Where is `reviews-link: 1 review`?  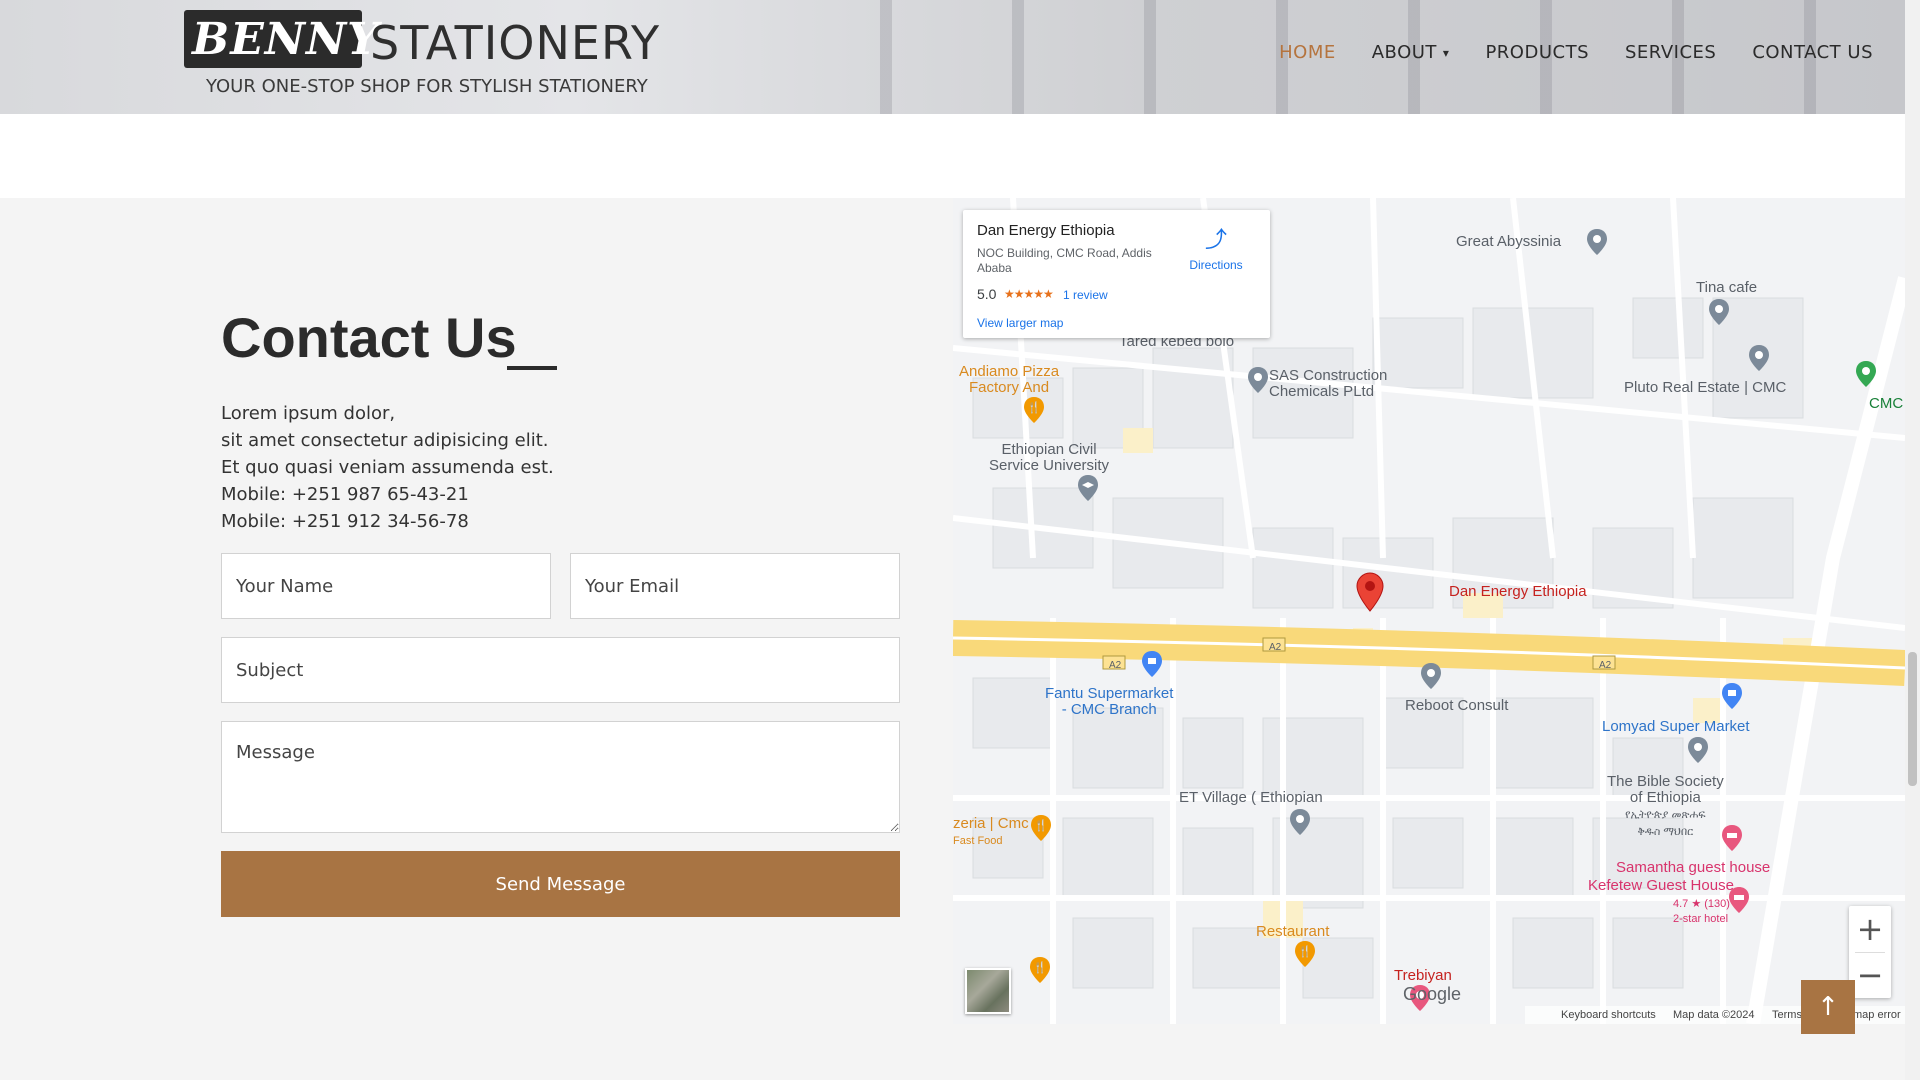 reviews-link: 1 review is located at coordinates (1085, 295).